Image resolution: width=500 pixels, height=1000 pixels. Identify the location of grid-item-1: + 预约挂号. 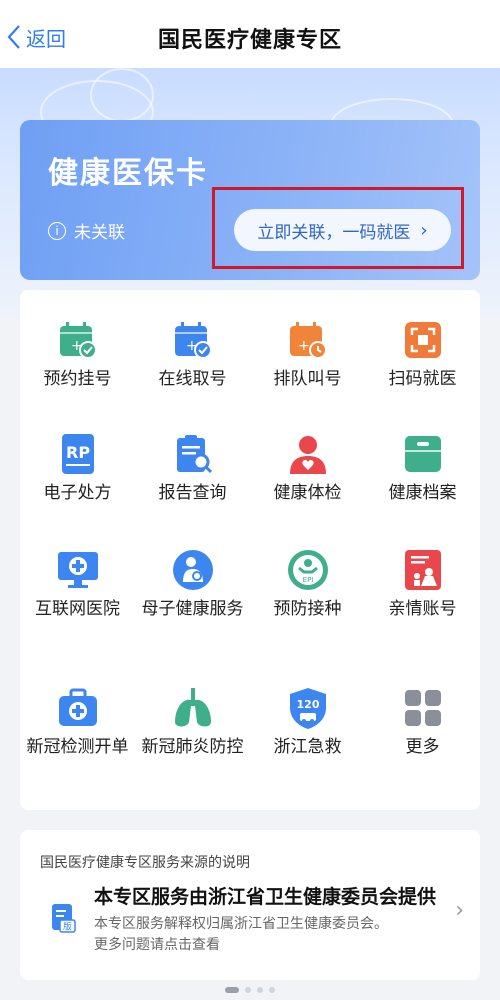
(77, 354).